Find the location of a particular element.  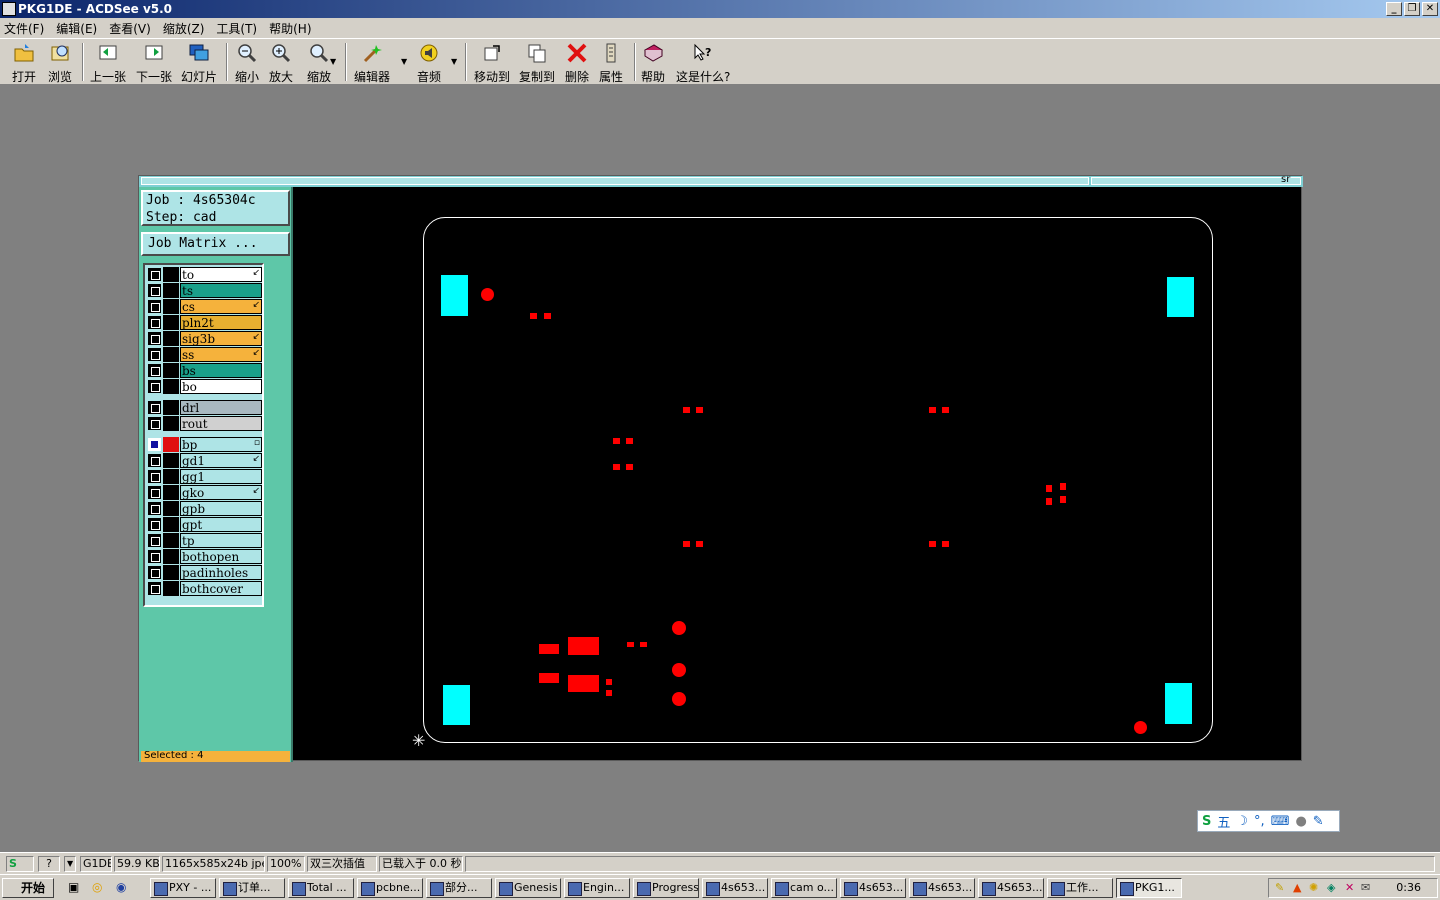

move-to-button: 移动到 is located at coordinates (492, 63).